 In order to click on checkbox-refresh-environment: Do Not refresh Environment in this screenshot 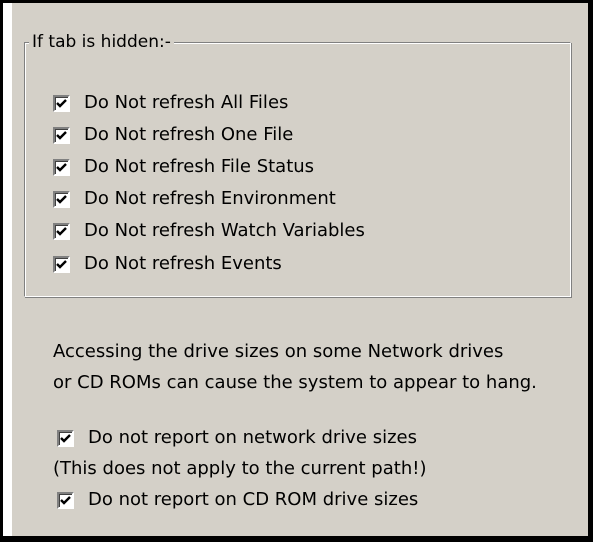, I will do `click(194, 199)`.